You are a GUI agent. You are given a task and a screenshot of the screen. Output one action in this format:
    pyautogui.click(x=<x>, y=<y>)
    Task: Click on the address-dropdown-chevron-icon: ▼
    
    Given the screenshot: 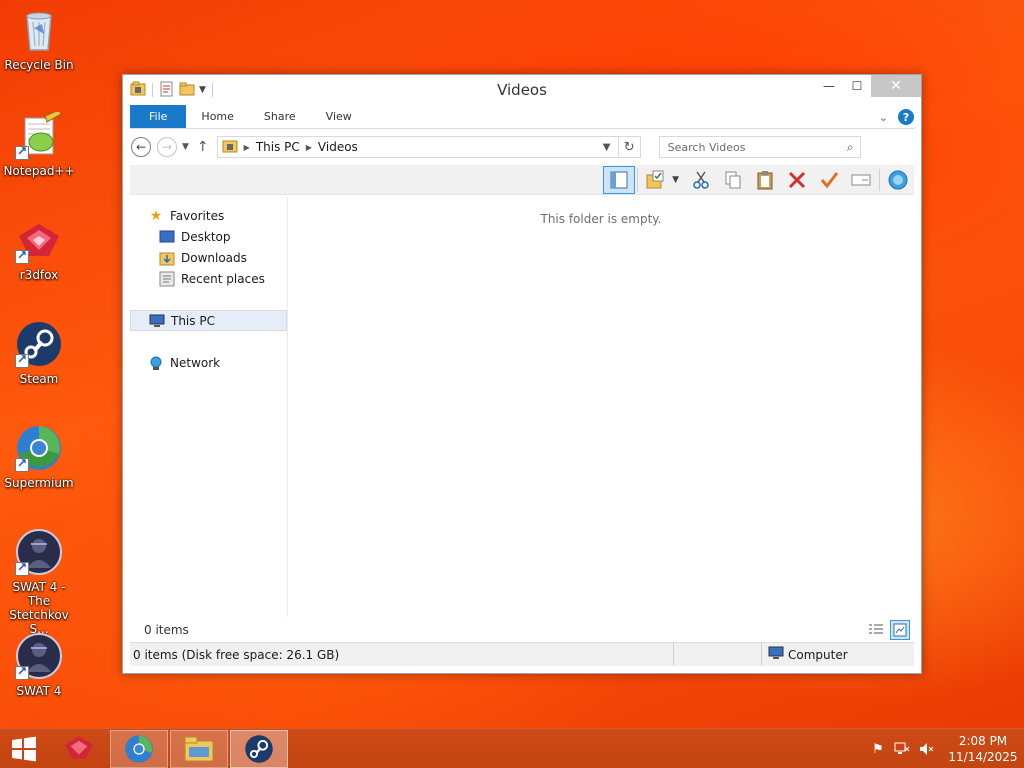 What is the action you would take?
    pyautogui.click(x=607, y=147)
    